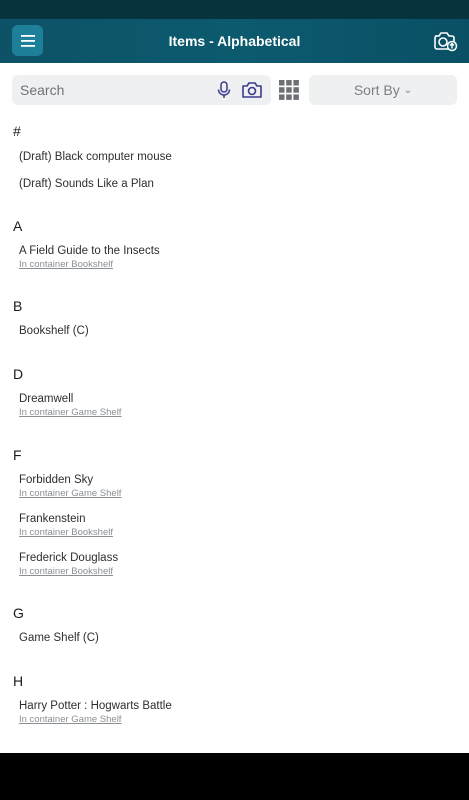 The width and height of the screenshot is (469, 800). I want to click on section-header: A, so click(18, 226).